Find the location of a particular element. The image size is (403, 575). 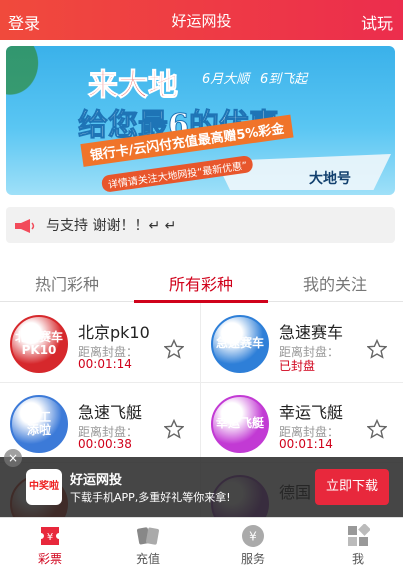

game-card: 急速赛车 急速赛车 距离封盘： 已封盘 is located at coordinates (301, 343).